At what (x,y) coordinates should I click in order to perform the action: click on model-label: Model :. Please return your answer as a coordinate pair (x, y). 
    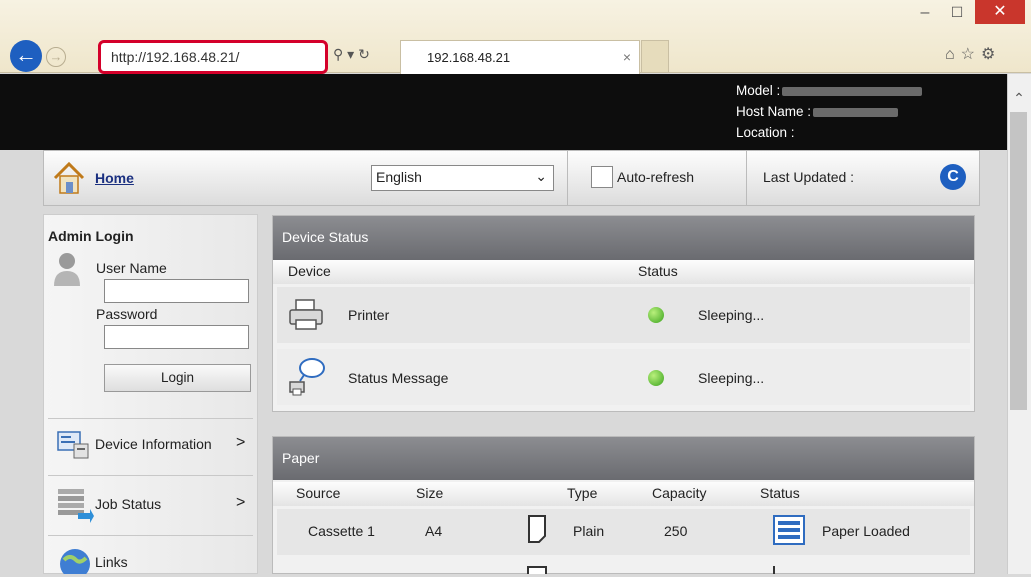
    Looking at the image, I should click on (758, 90).